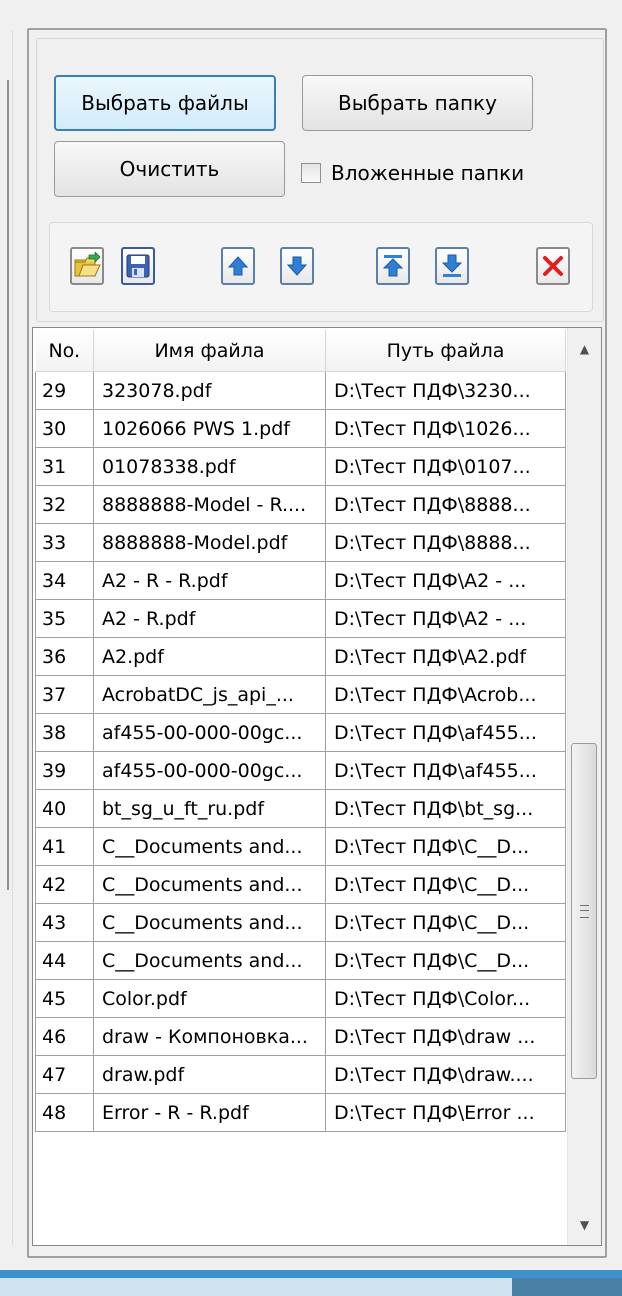 This screenshot has height=1296, width=622. Describe the element at coordinates (311, 173) in the screenshot. I see `checkbox-box` at that location.